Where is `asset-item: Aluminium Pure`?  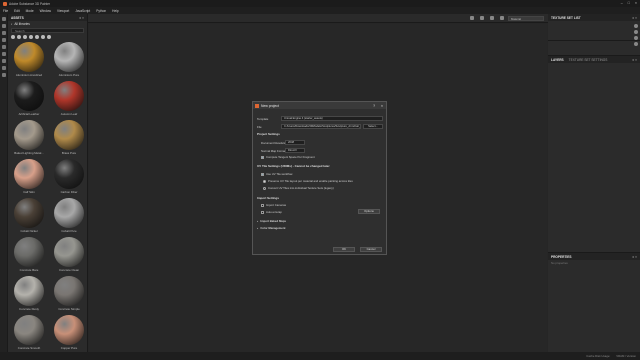
asset-item: Aluminium Pure is located at coordinates (69, 61).